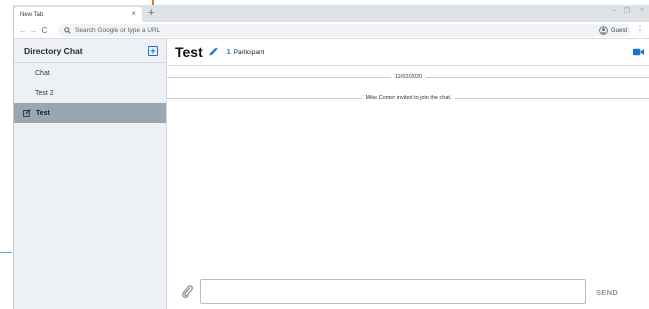 The height and width of the screenshot is (309, 649). I want to click on participant-count: 1, so click(229, 52).